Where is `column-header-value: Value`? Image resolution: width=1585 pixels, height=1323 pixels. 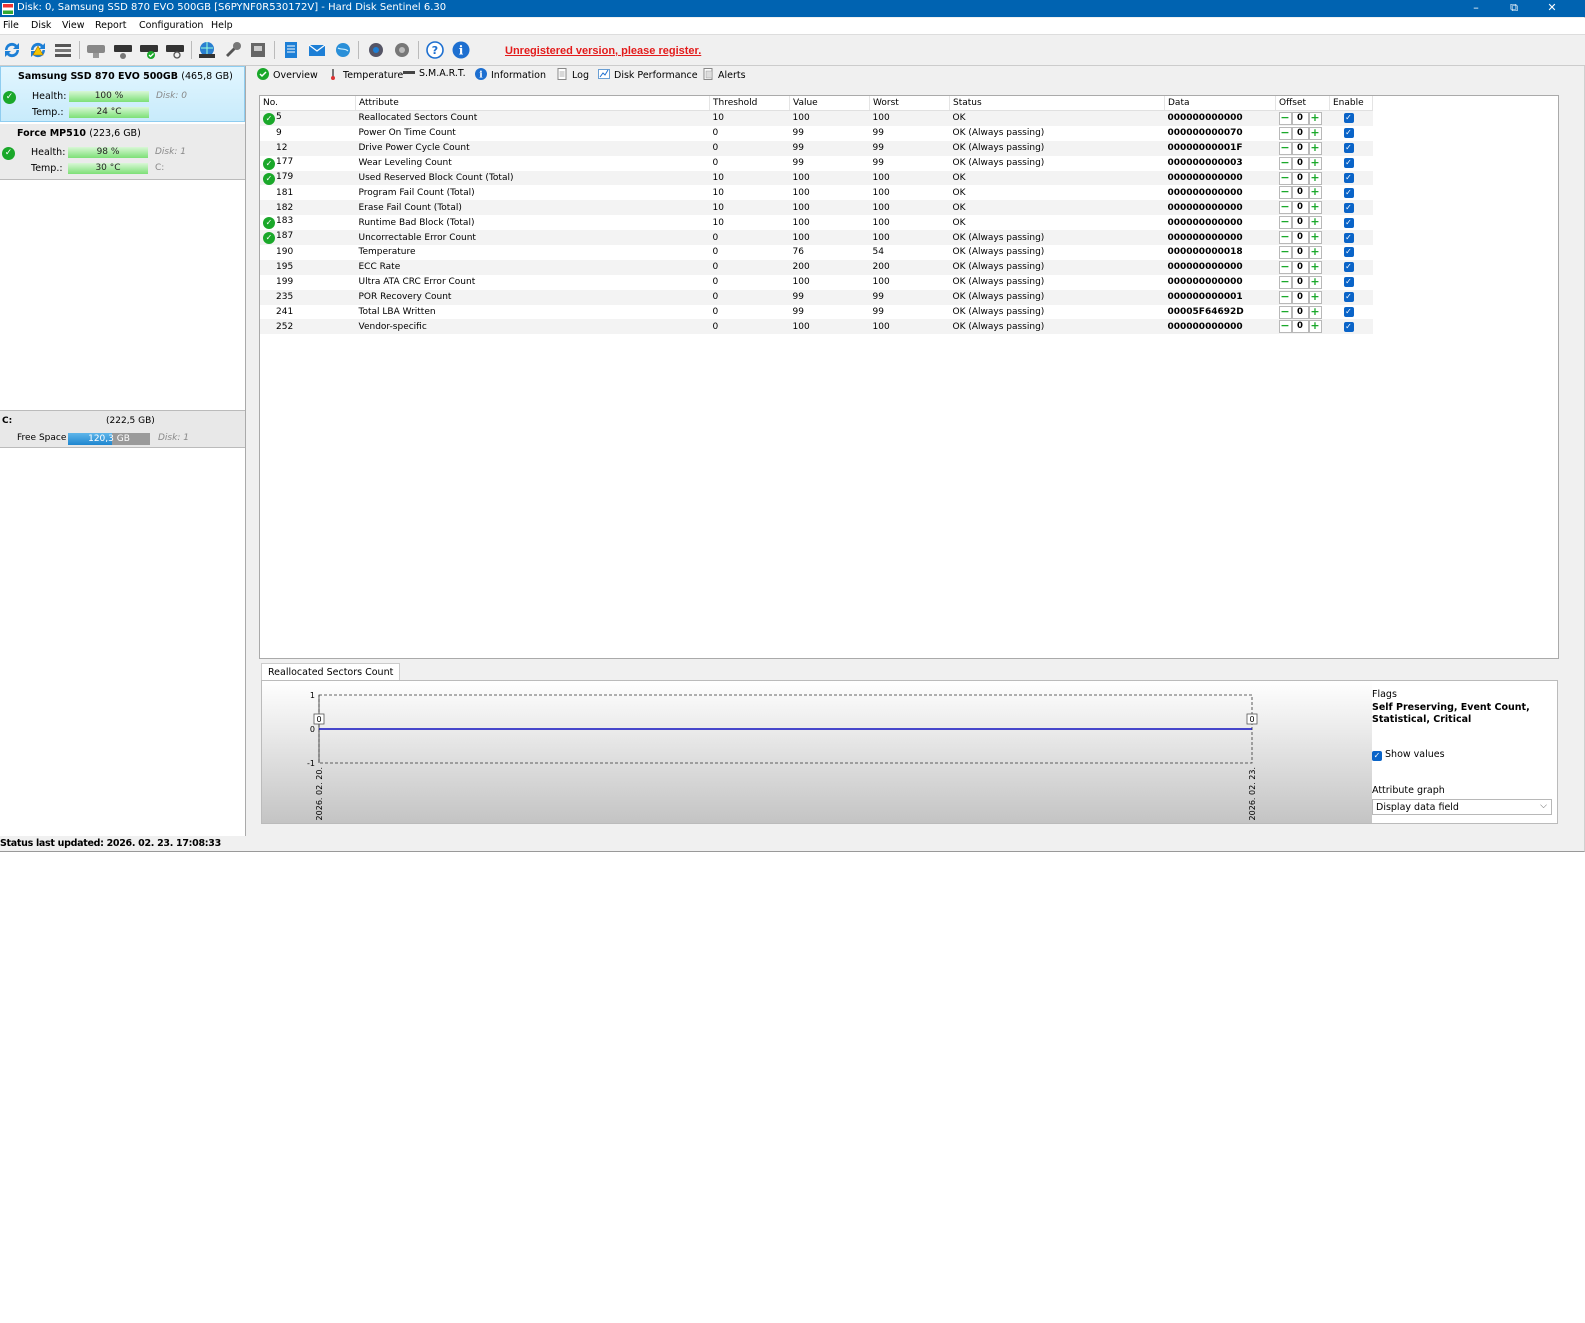
column-header-value: Value is located at coordinates (829, 103).